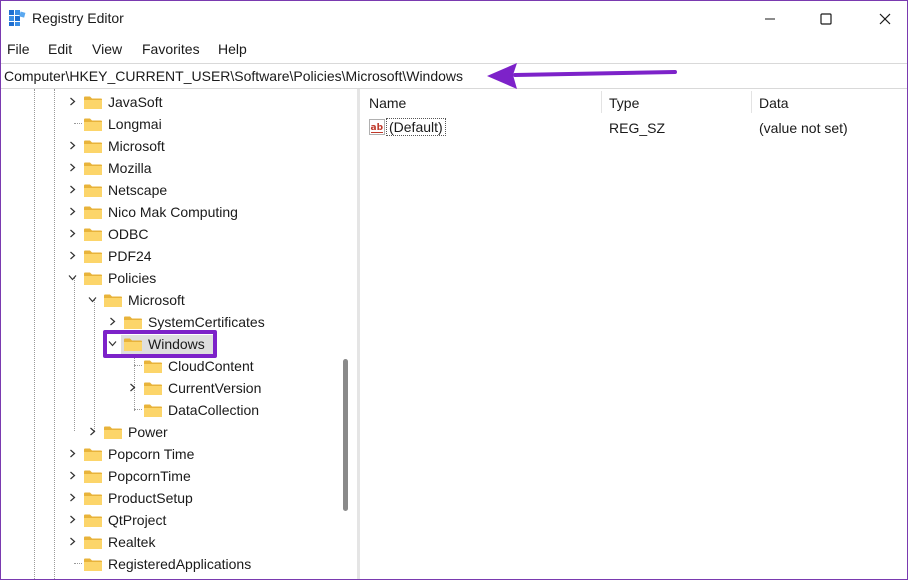 This screenshot has height=580, width=908. What do you see at coordinates (17, 18) in the screenshot?
I see `registry-icon` at bounding box center [17, 18].